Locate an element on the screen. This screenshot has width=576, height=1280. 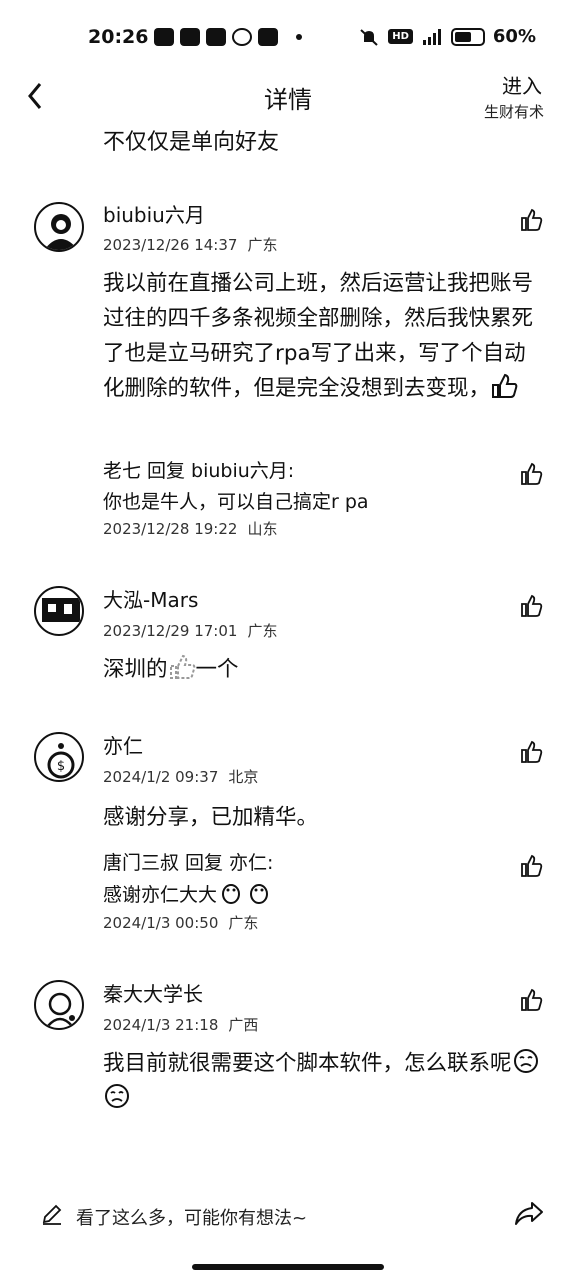
share-icon is located at coordinates (529, 1213).